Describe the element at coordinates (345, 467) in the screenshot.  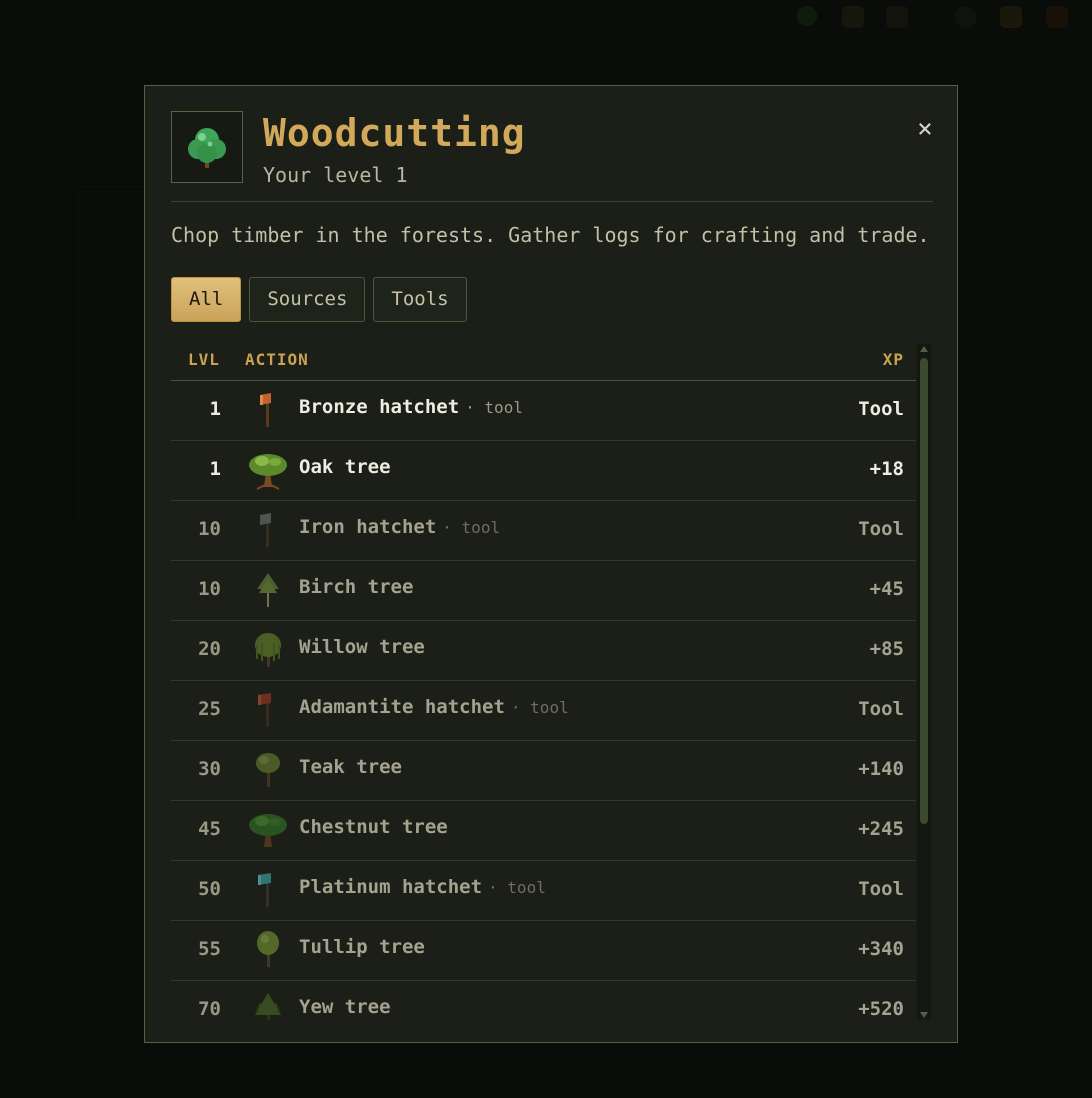
I see `row-name-text: Oak tree` at that location.